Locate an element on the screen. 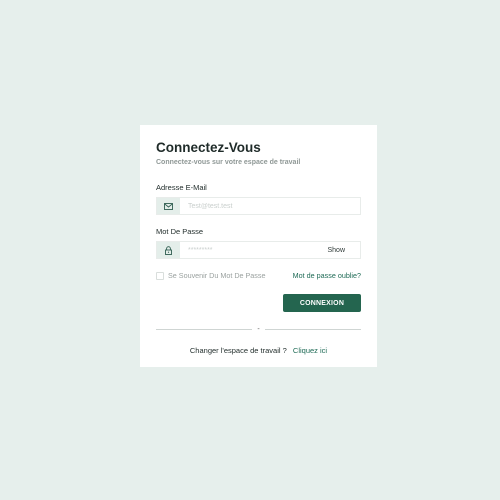  forgot-password-link: Mot de passe oublie? is located at coordinates (327, 275).